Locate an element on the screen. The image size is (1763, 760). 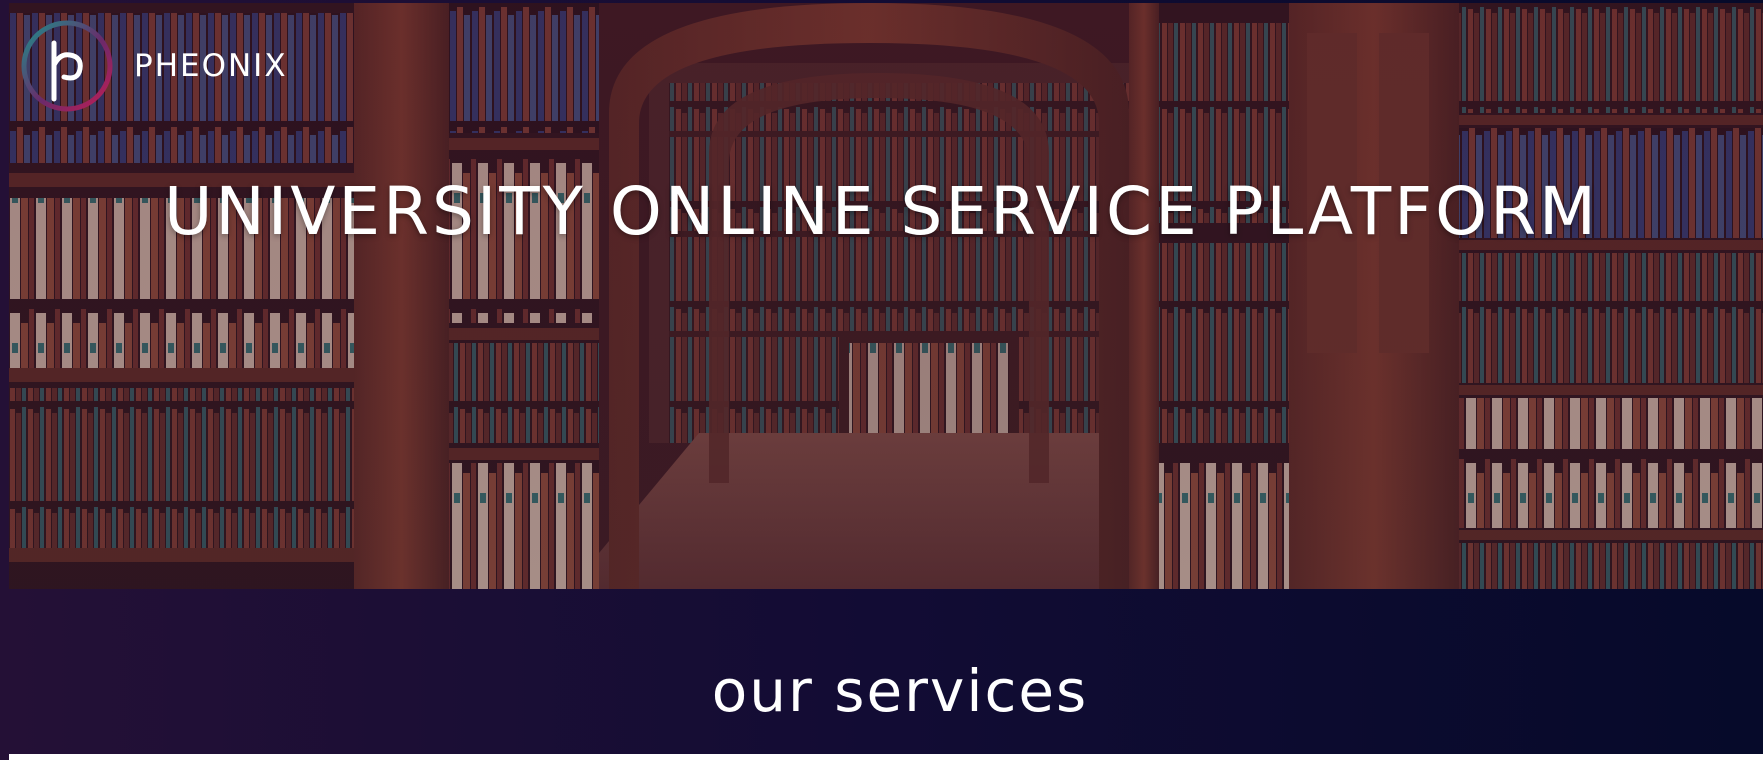
services-content-panel is located at coordinates (886, 757).